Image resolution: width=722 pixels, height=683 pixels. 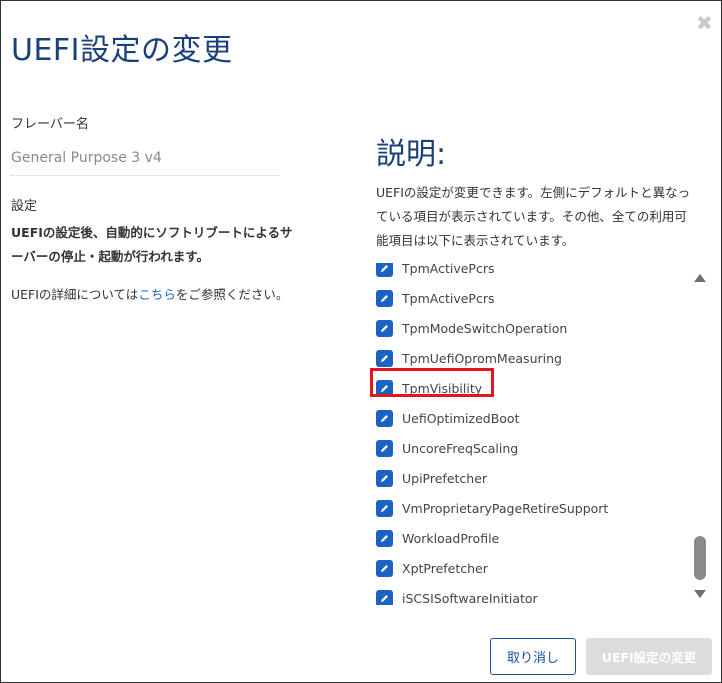 What do you see at coordinates (533, 656) in the screenshot?
I see `cancel-button: 取り消し` at bounding box center [533, 656].